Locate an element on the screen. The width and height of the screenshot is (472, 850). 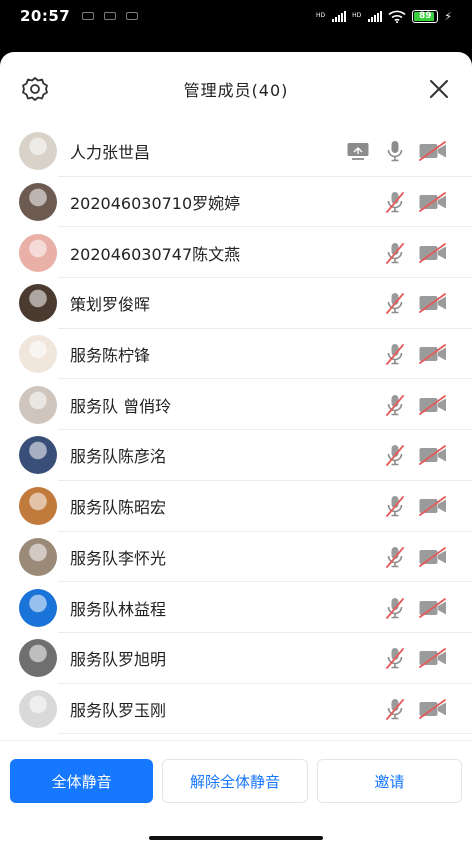
member-name: 策划罗俊晖 is located at coordinates (110, 305).